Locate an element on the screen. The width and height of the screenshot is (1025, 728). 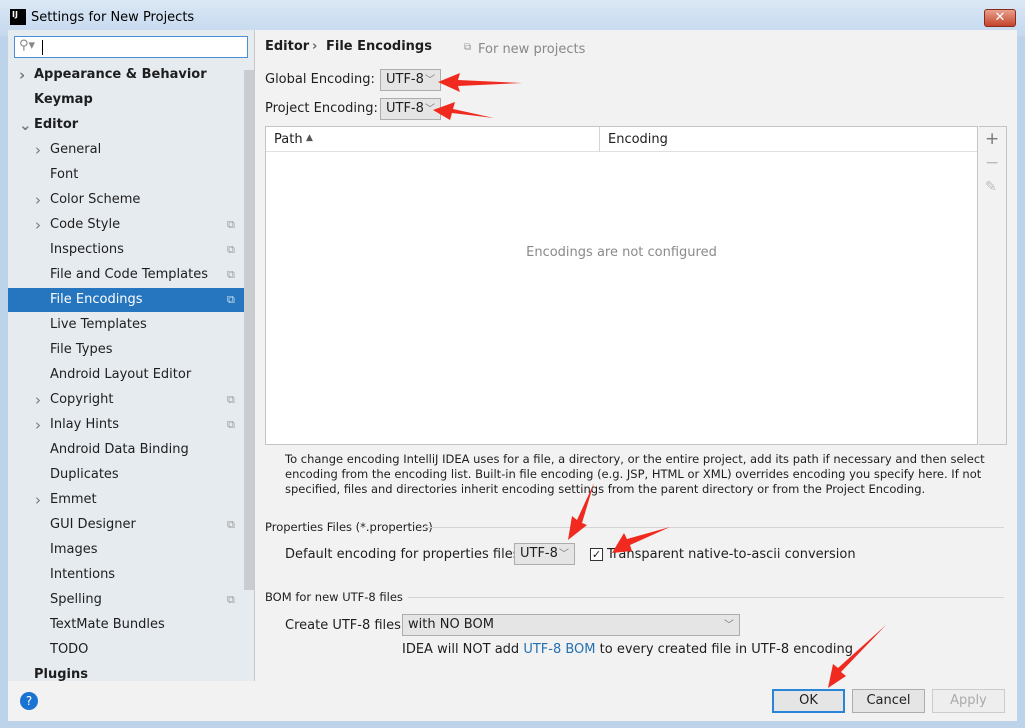
sidebar-item-label: Spelling is located at coordinates (76, 599).